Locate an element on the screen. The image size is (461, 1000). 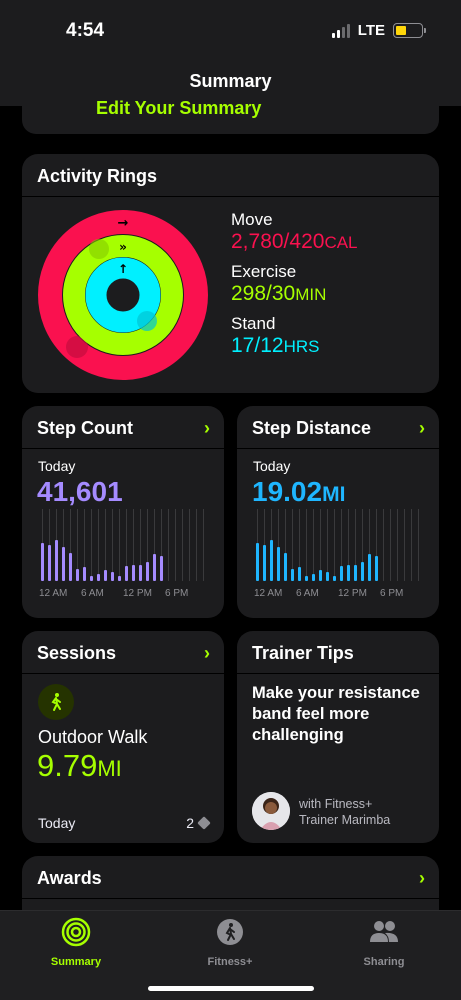
tab-summary: Summary is located at coordinates (76, 942).